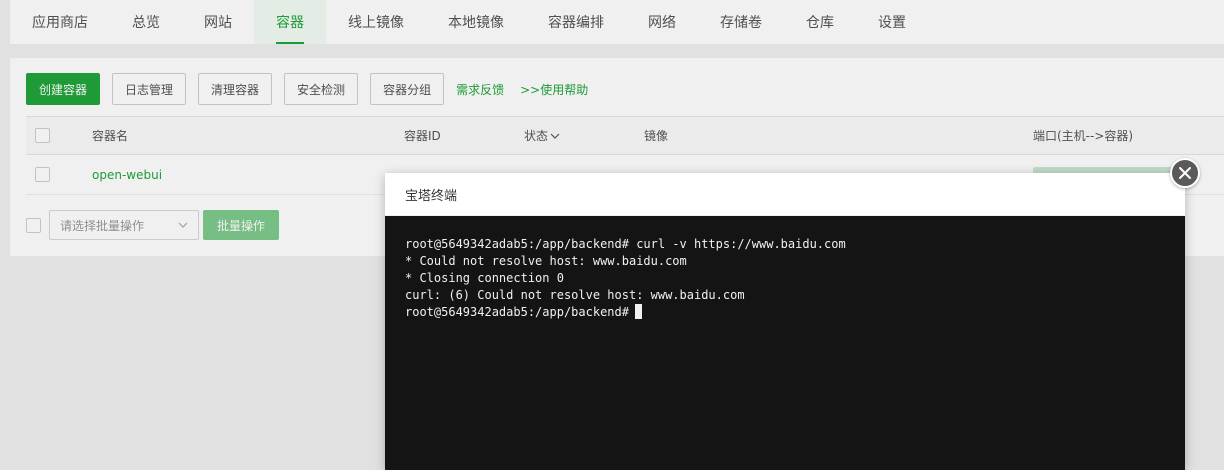 The width and height of the screenshot is (1224, 470). I want to click on terminal-cursor, so click(638, 311).